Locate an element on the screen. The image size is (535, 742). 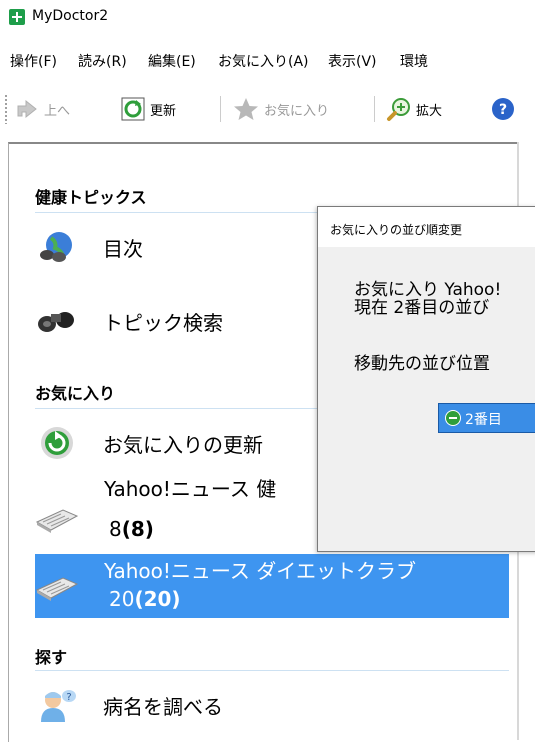
zoom-button: 拡大 is located at coordinates (414, 109).